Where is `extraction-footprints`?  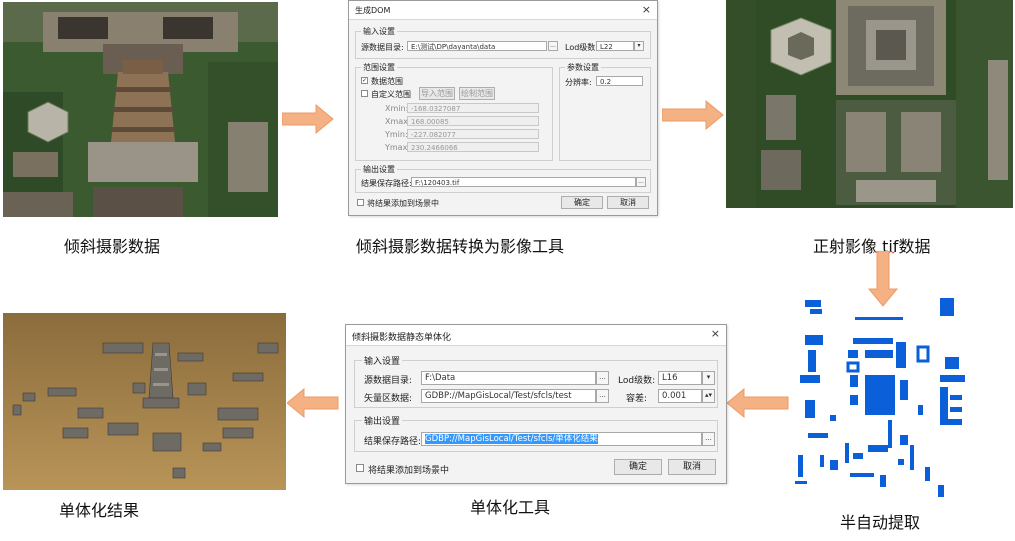
extraction-footprints is located at coordinates (880, 397).